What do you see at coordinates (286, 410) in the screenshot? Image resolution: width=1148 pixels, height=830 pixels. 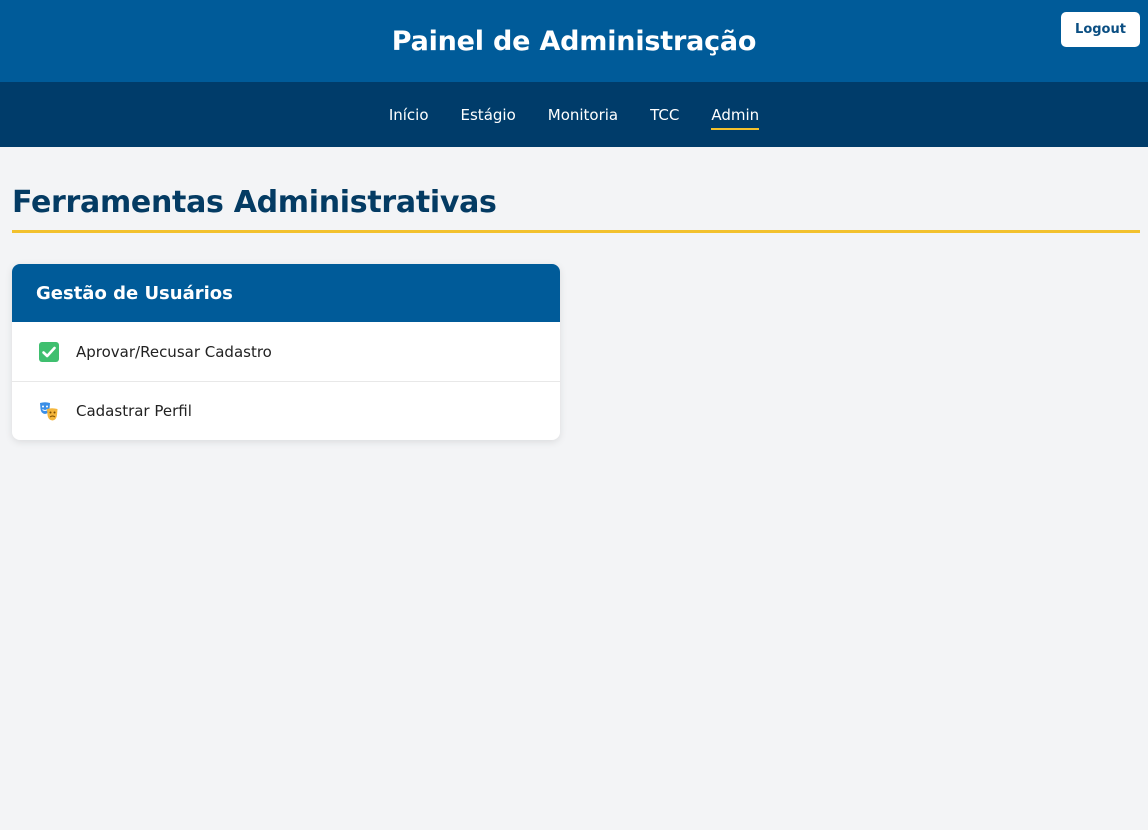 I see `register-profile-link: Cadastrar Perfil` at bounding box center [286, 410].